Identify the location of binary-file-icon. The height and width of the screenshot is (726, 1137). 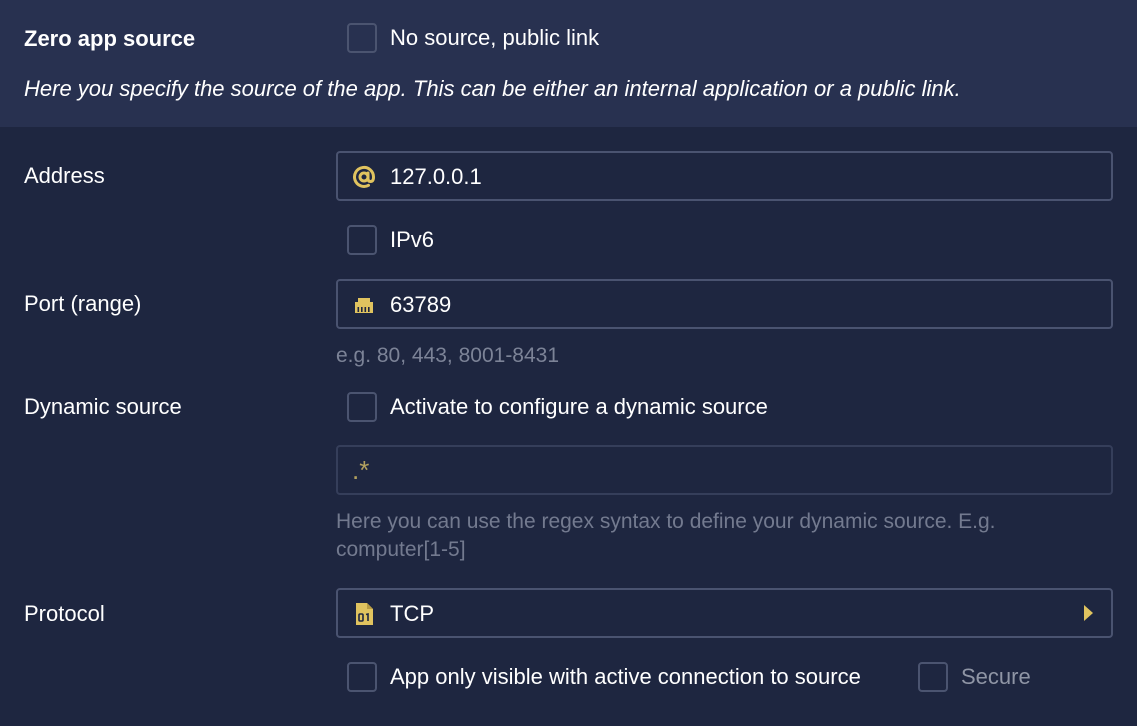
(364, 614).